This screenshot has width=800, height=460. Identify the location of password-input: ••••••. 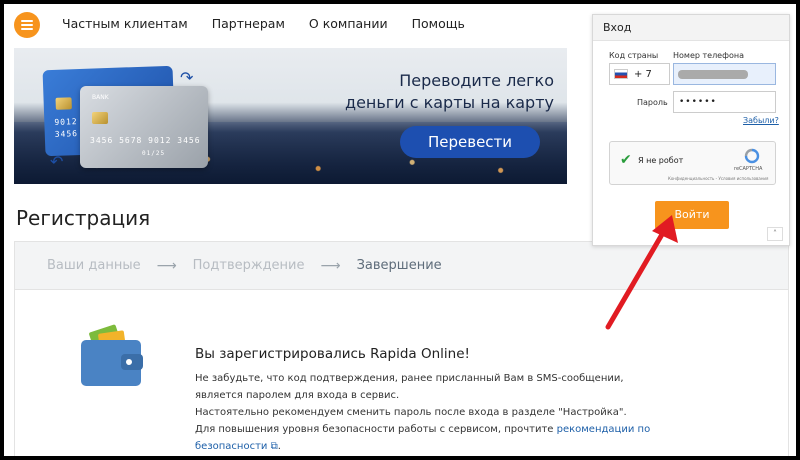
(724, 102).